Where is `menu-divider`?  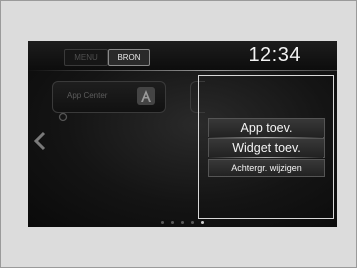
menu-divider is located at coordinates (265, 157).